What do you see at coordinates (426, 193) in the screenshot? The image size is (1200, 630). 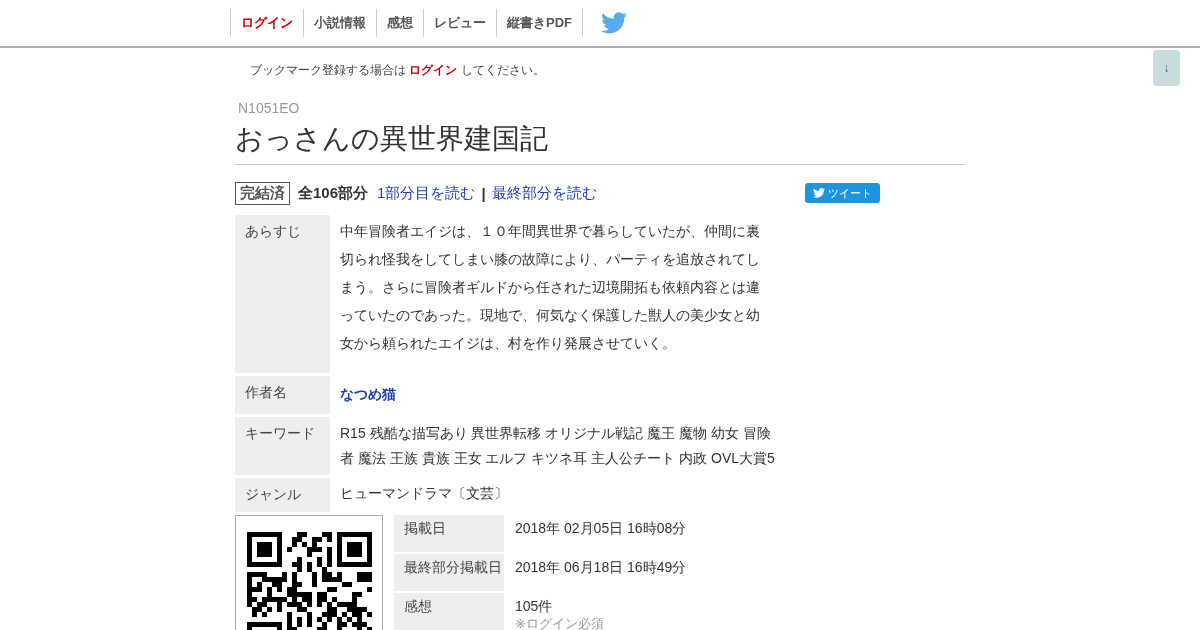 I see `first-part-link: 1部分目を読む` at bounding box center [426, 193].